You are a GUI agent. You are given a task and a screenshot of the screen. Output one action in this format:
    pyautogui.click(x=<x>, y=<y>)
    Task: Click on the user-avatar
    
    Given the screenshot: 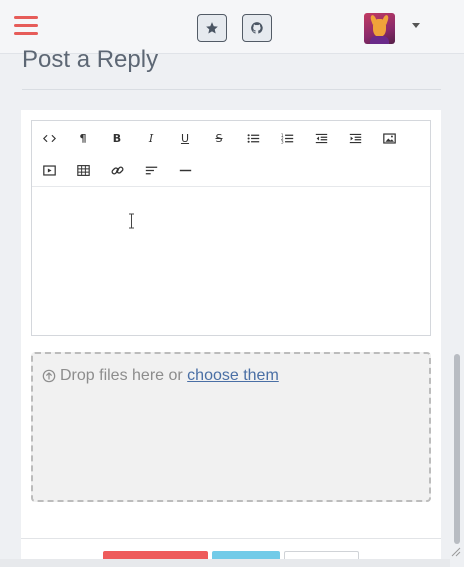 What is the action you would take?
    pyautogui.click(x=379, y=28)
    